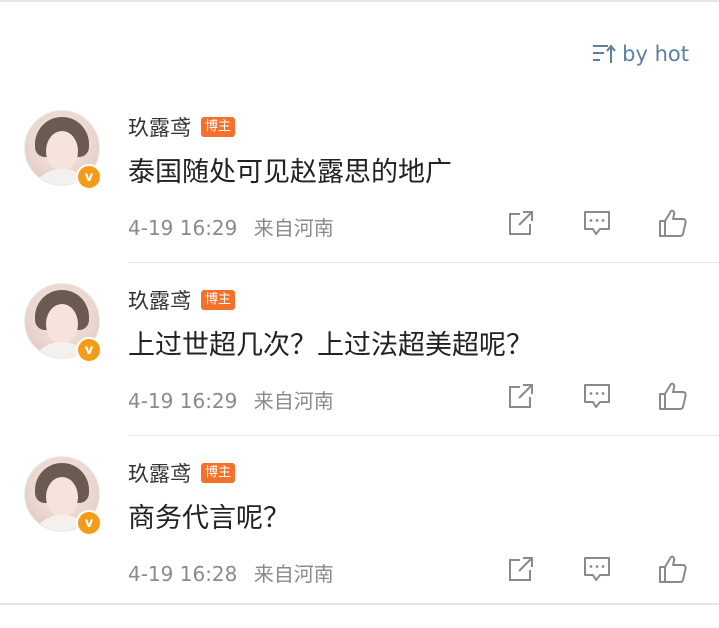  Describe the element at coordinates (655, 54) in the screenshot. I see `sort-label: by hot` at that location.